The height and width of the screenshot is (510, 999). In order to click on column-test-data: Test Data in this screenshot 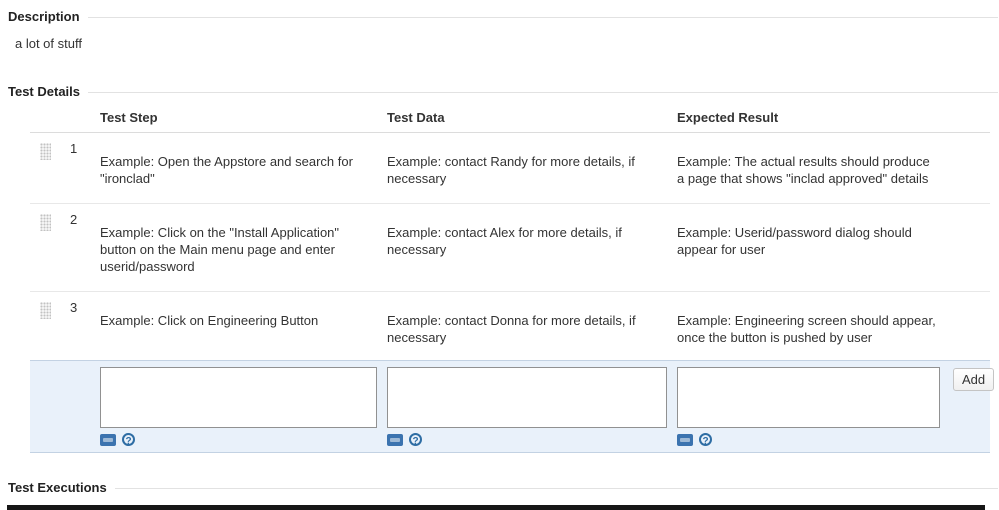, I will do `click(416, 117)`.